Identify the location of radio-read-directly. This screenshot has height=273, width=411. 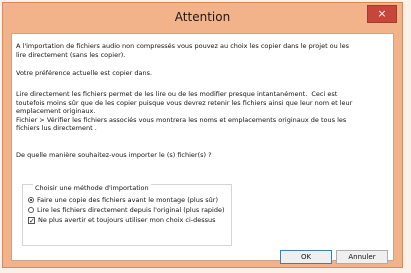
(31, 210).